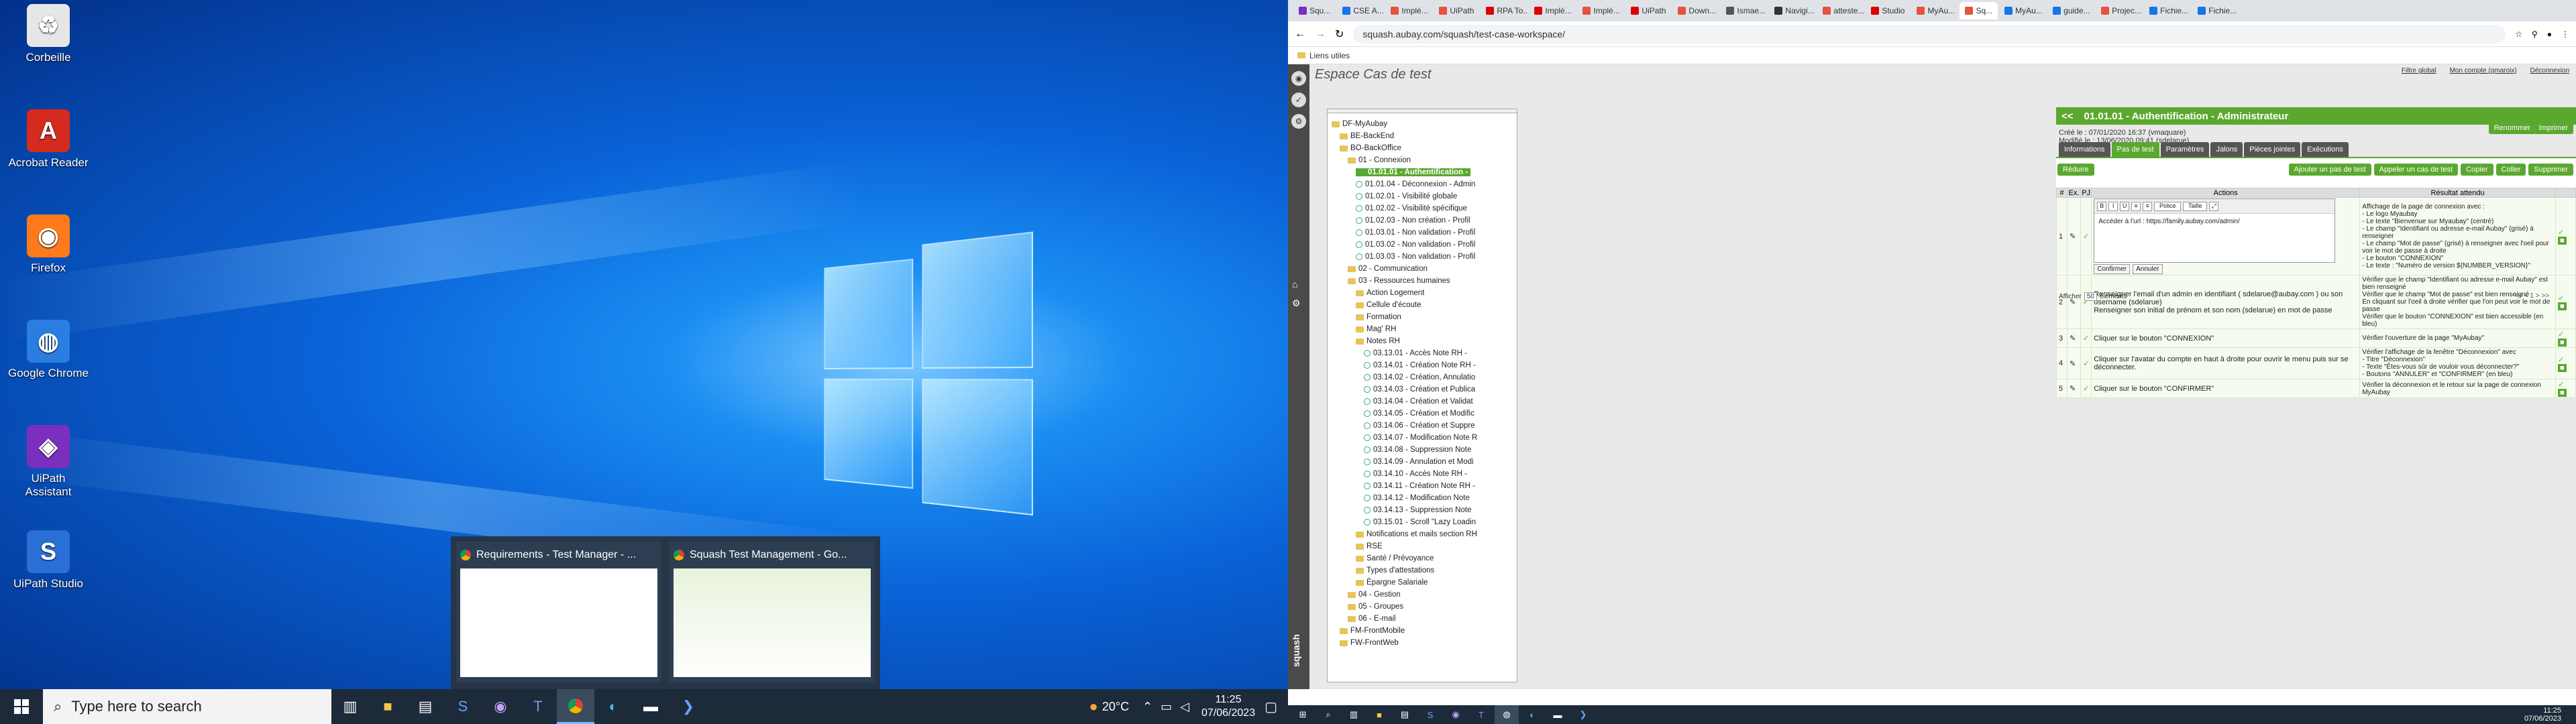  Describe the element at coordinates (1374, 595) in the screenshot. I see `tree-folder: 04 - Gestion` at that location.